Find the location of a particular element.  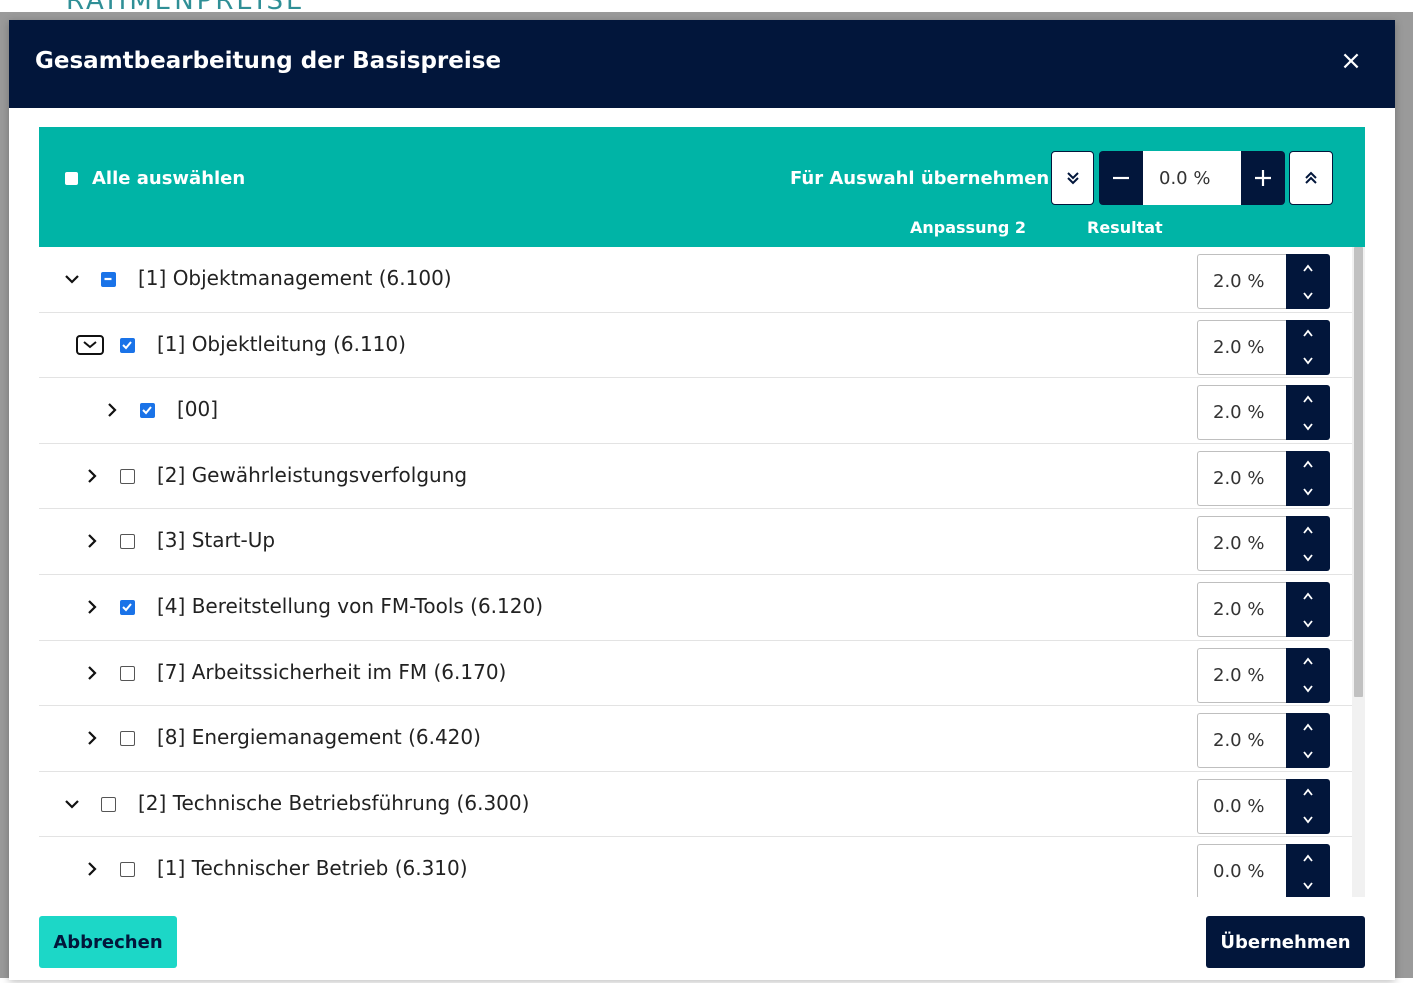

column-header-adjustment: Anpassung 2 is located at coordinates (968, 227).